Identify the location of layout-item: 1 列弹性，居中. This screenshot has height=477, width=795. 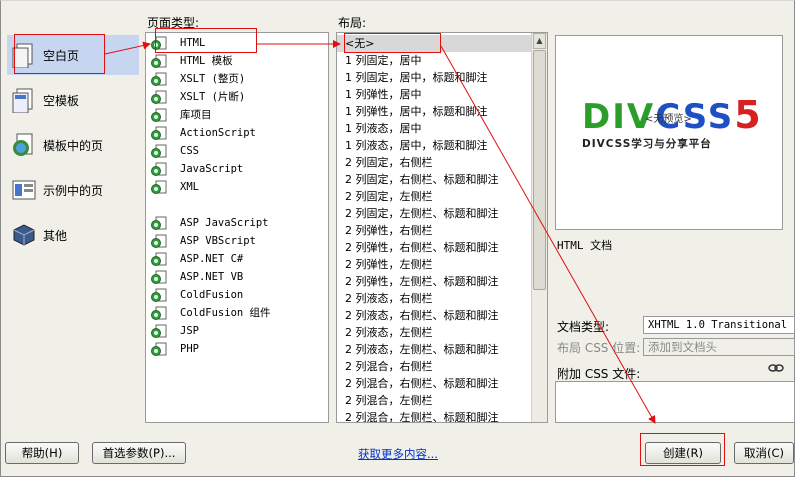
(434, 94).